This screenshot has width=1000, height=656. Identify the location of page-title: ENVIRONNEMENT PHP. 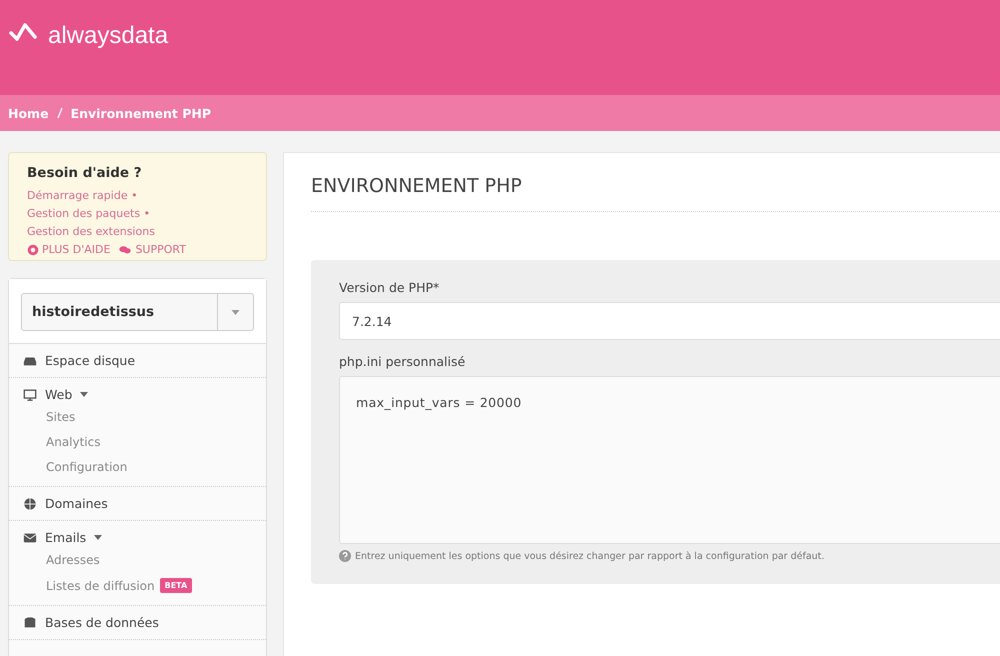
(655, 193).